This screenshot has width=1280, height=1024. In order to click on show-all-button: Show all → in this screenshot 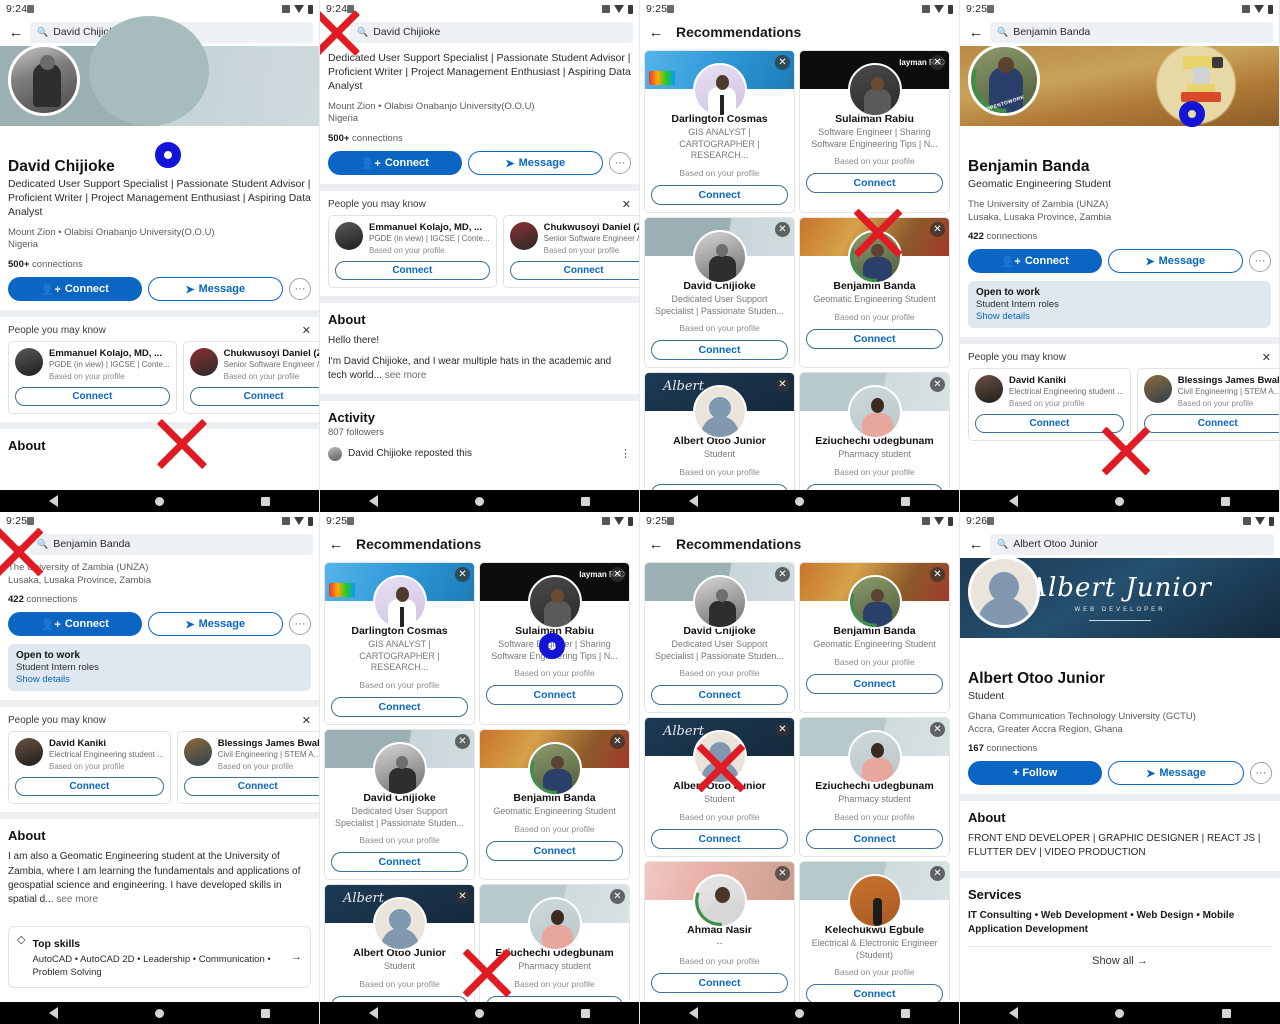, I will do `click(1120, 960)`.